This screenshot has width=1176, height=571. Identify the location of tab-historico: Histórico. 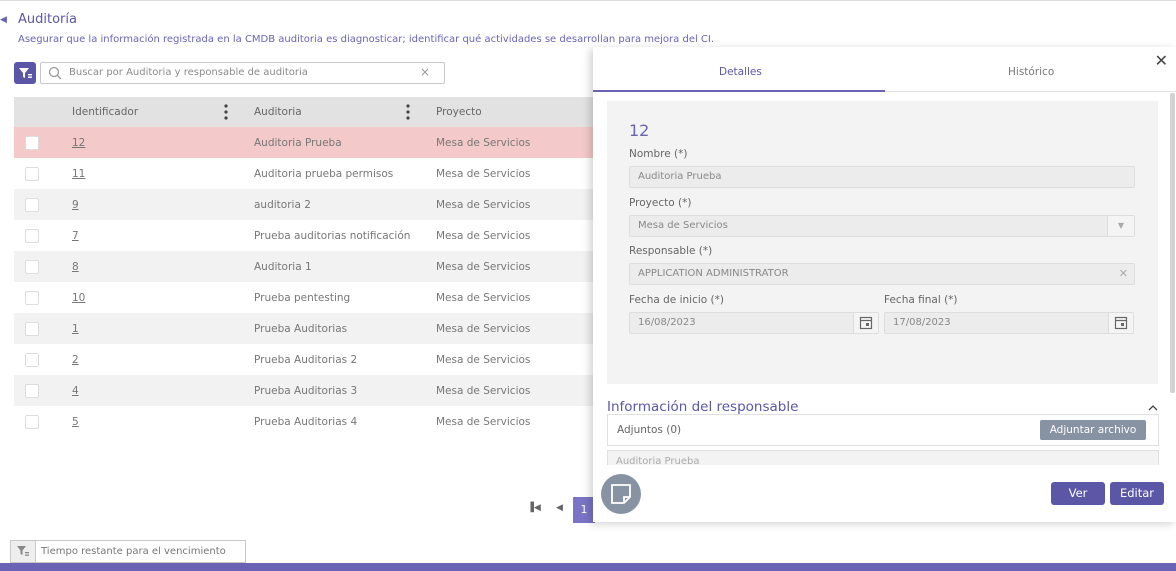
(1031, 72).